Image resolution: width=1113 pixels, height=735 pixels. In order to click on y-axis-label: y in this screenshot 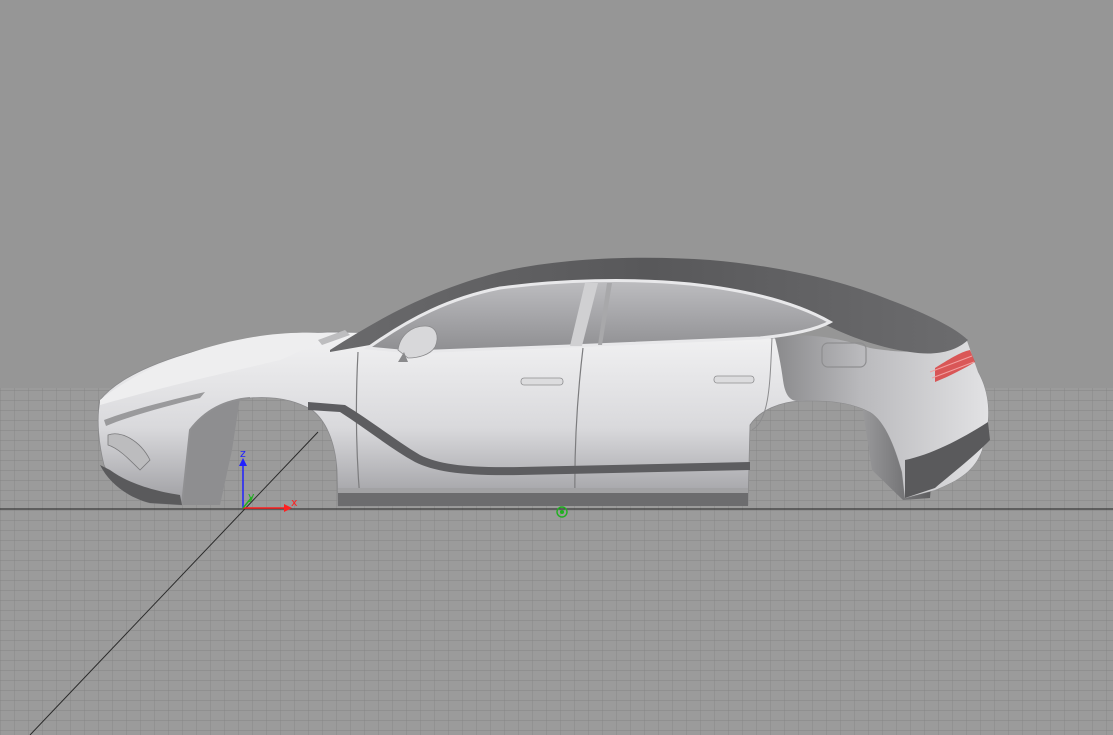, I will do `click(251, 496)`.